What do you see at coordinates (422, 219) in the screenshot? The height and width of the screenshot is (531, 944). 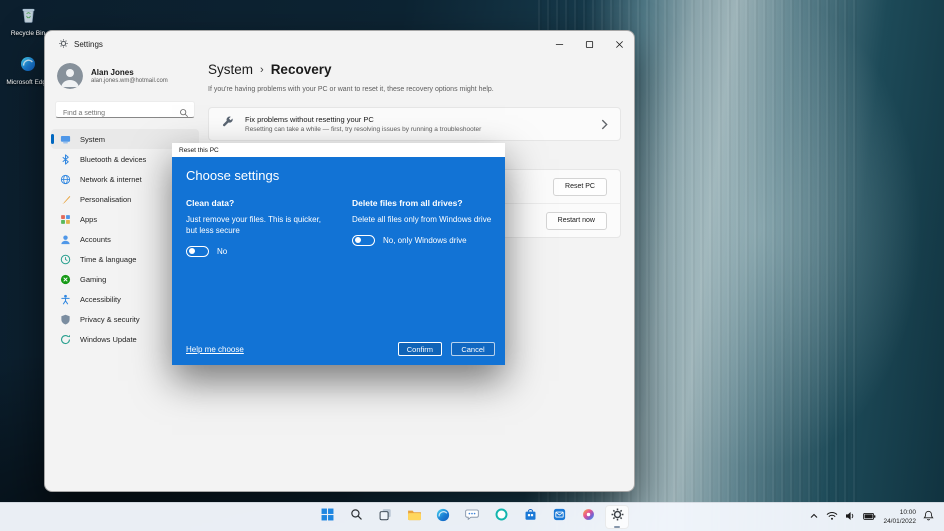 I see `delete-drives-description: Delete all files only from Windows drive` at bounding box center [422, 219].